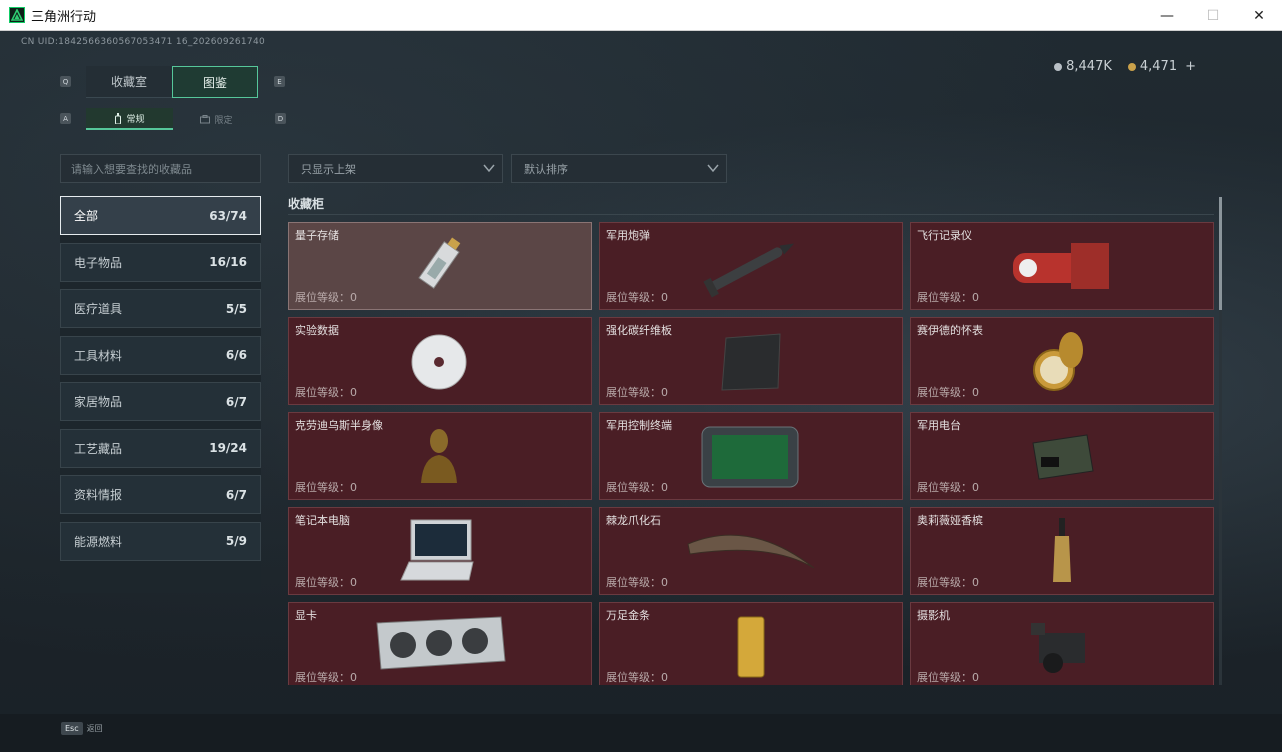 Image resolution: width=1282 pixels, height=752 pixels. Describe the element at coordinates (1089, 66) in the screenshot. I see `silver-amount: 8,447K` at that location.